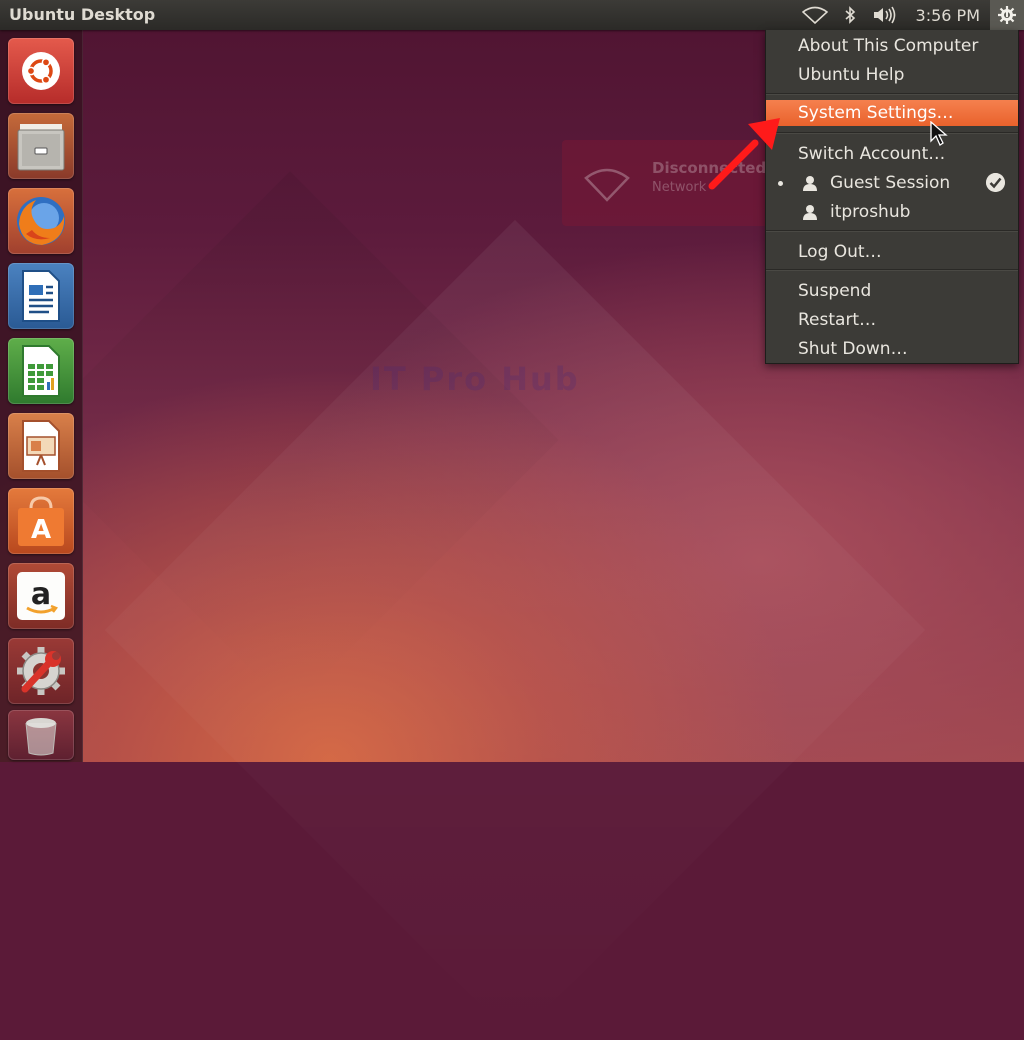  What do you see at coordinates (41, 530) in the screenshot?
I see `svg-text: A` at bounding box center [41, 530].